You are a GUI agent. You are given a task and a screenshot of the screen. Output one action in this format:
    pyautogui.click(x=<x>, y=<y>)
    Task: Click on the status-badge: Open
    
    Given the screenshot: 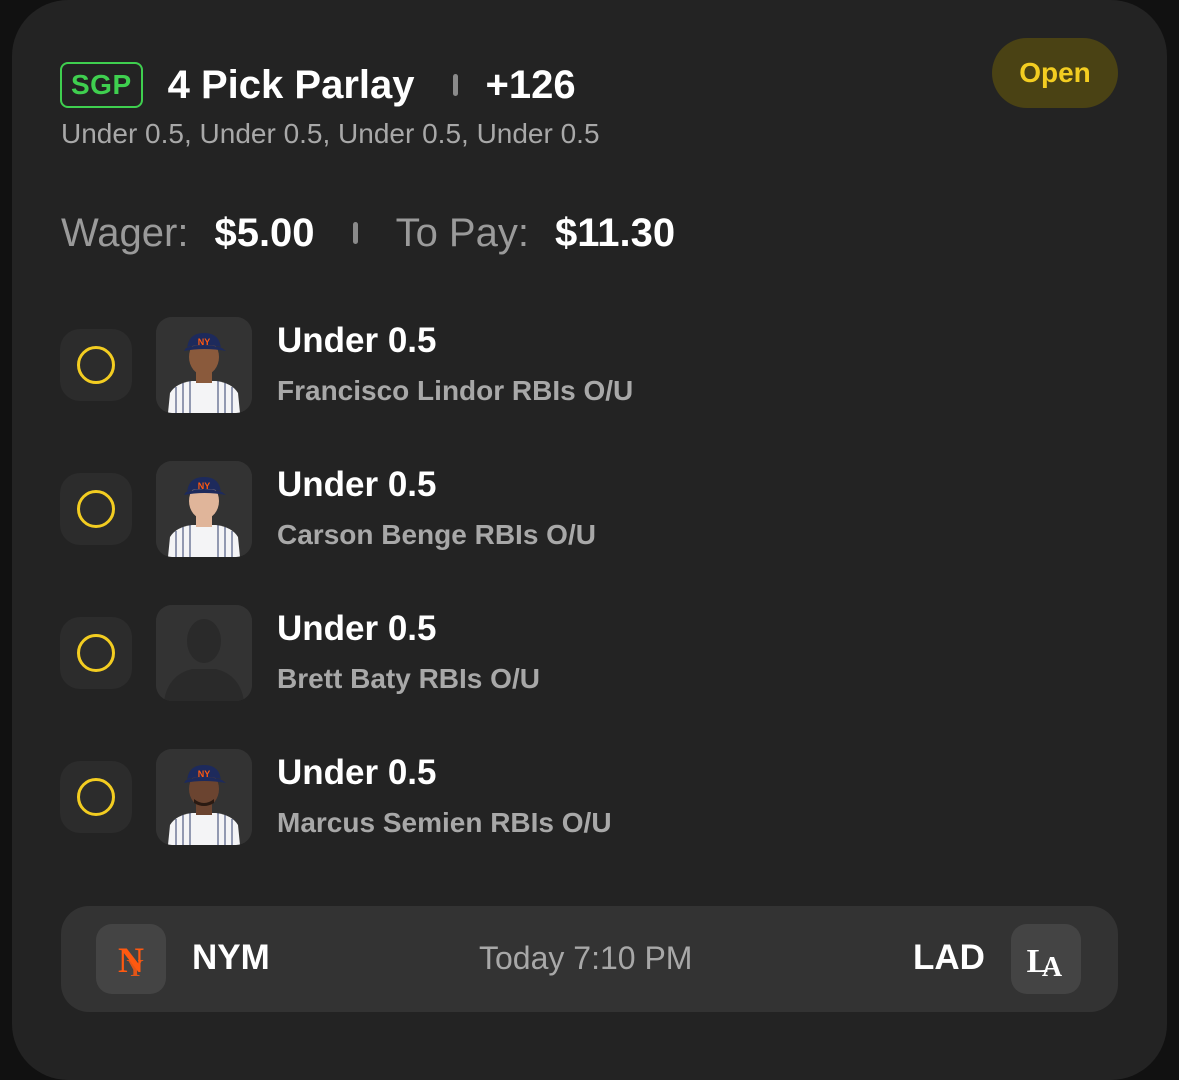 What is the action you would take?
    pyautogui.click(x=1055, y=73)
    